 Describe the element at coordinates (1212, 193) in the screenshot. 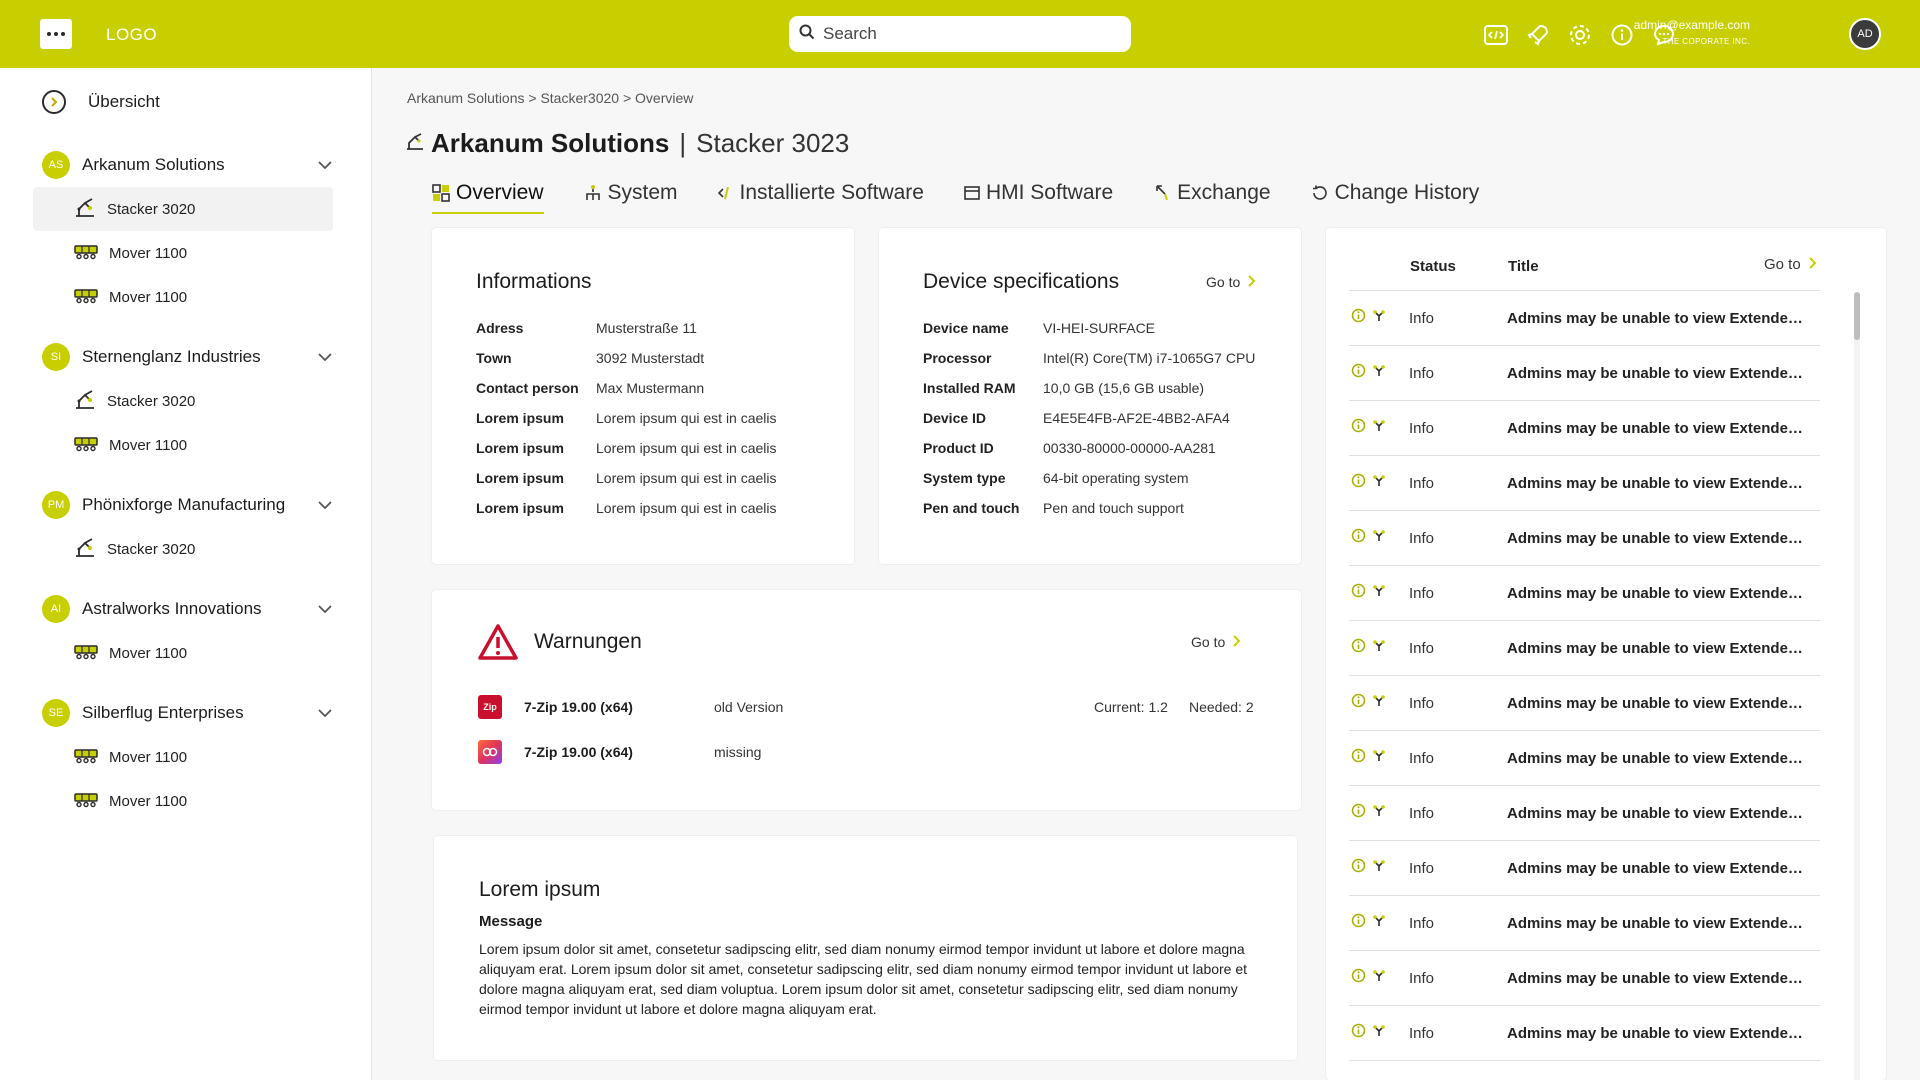

I see `tab-exchange: Exchange` at that location.